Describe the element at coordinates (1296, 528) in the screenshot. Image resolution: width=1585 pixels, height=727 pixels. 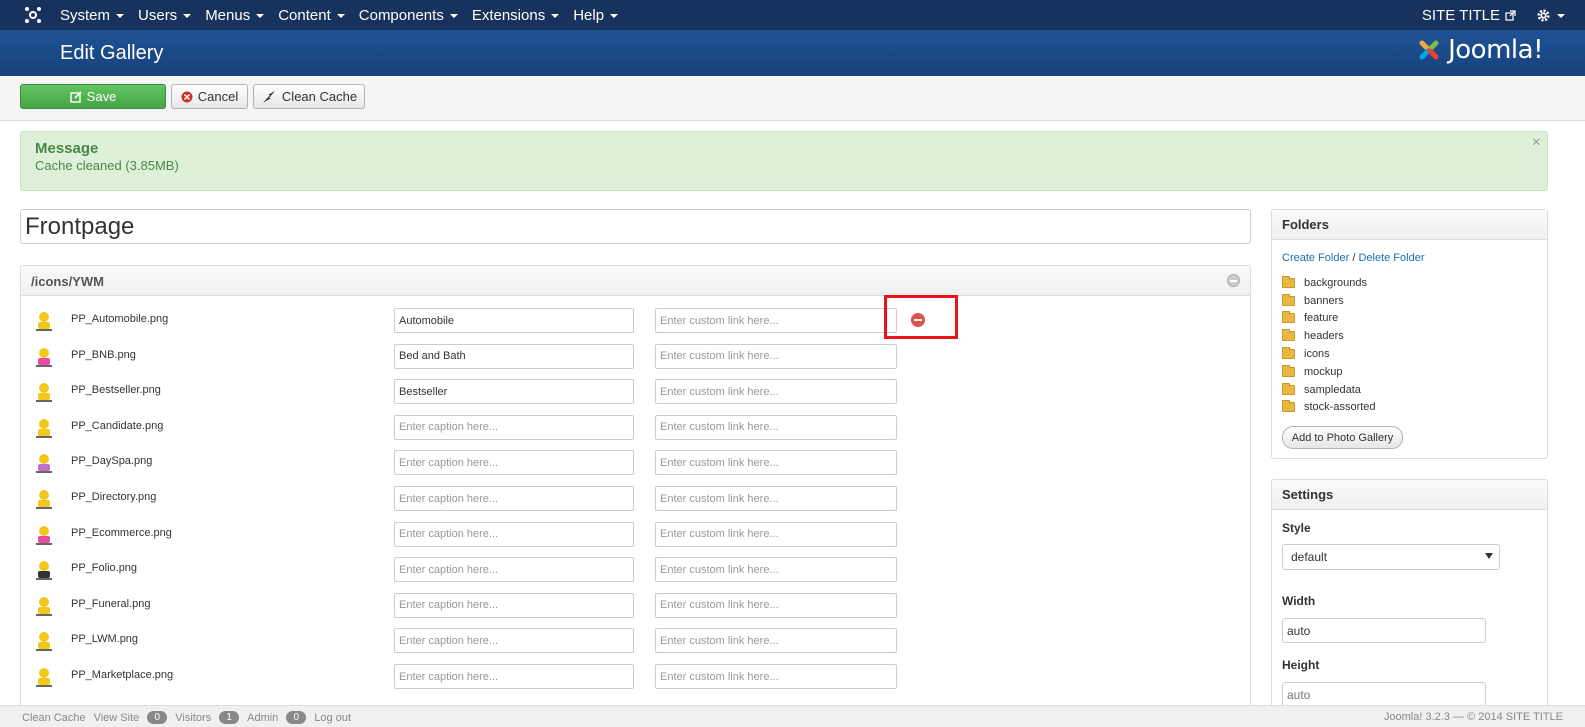
I see `style-label: Style` at that location.